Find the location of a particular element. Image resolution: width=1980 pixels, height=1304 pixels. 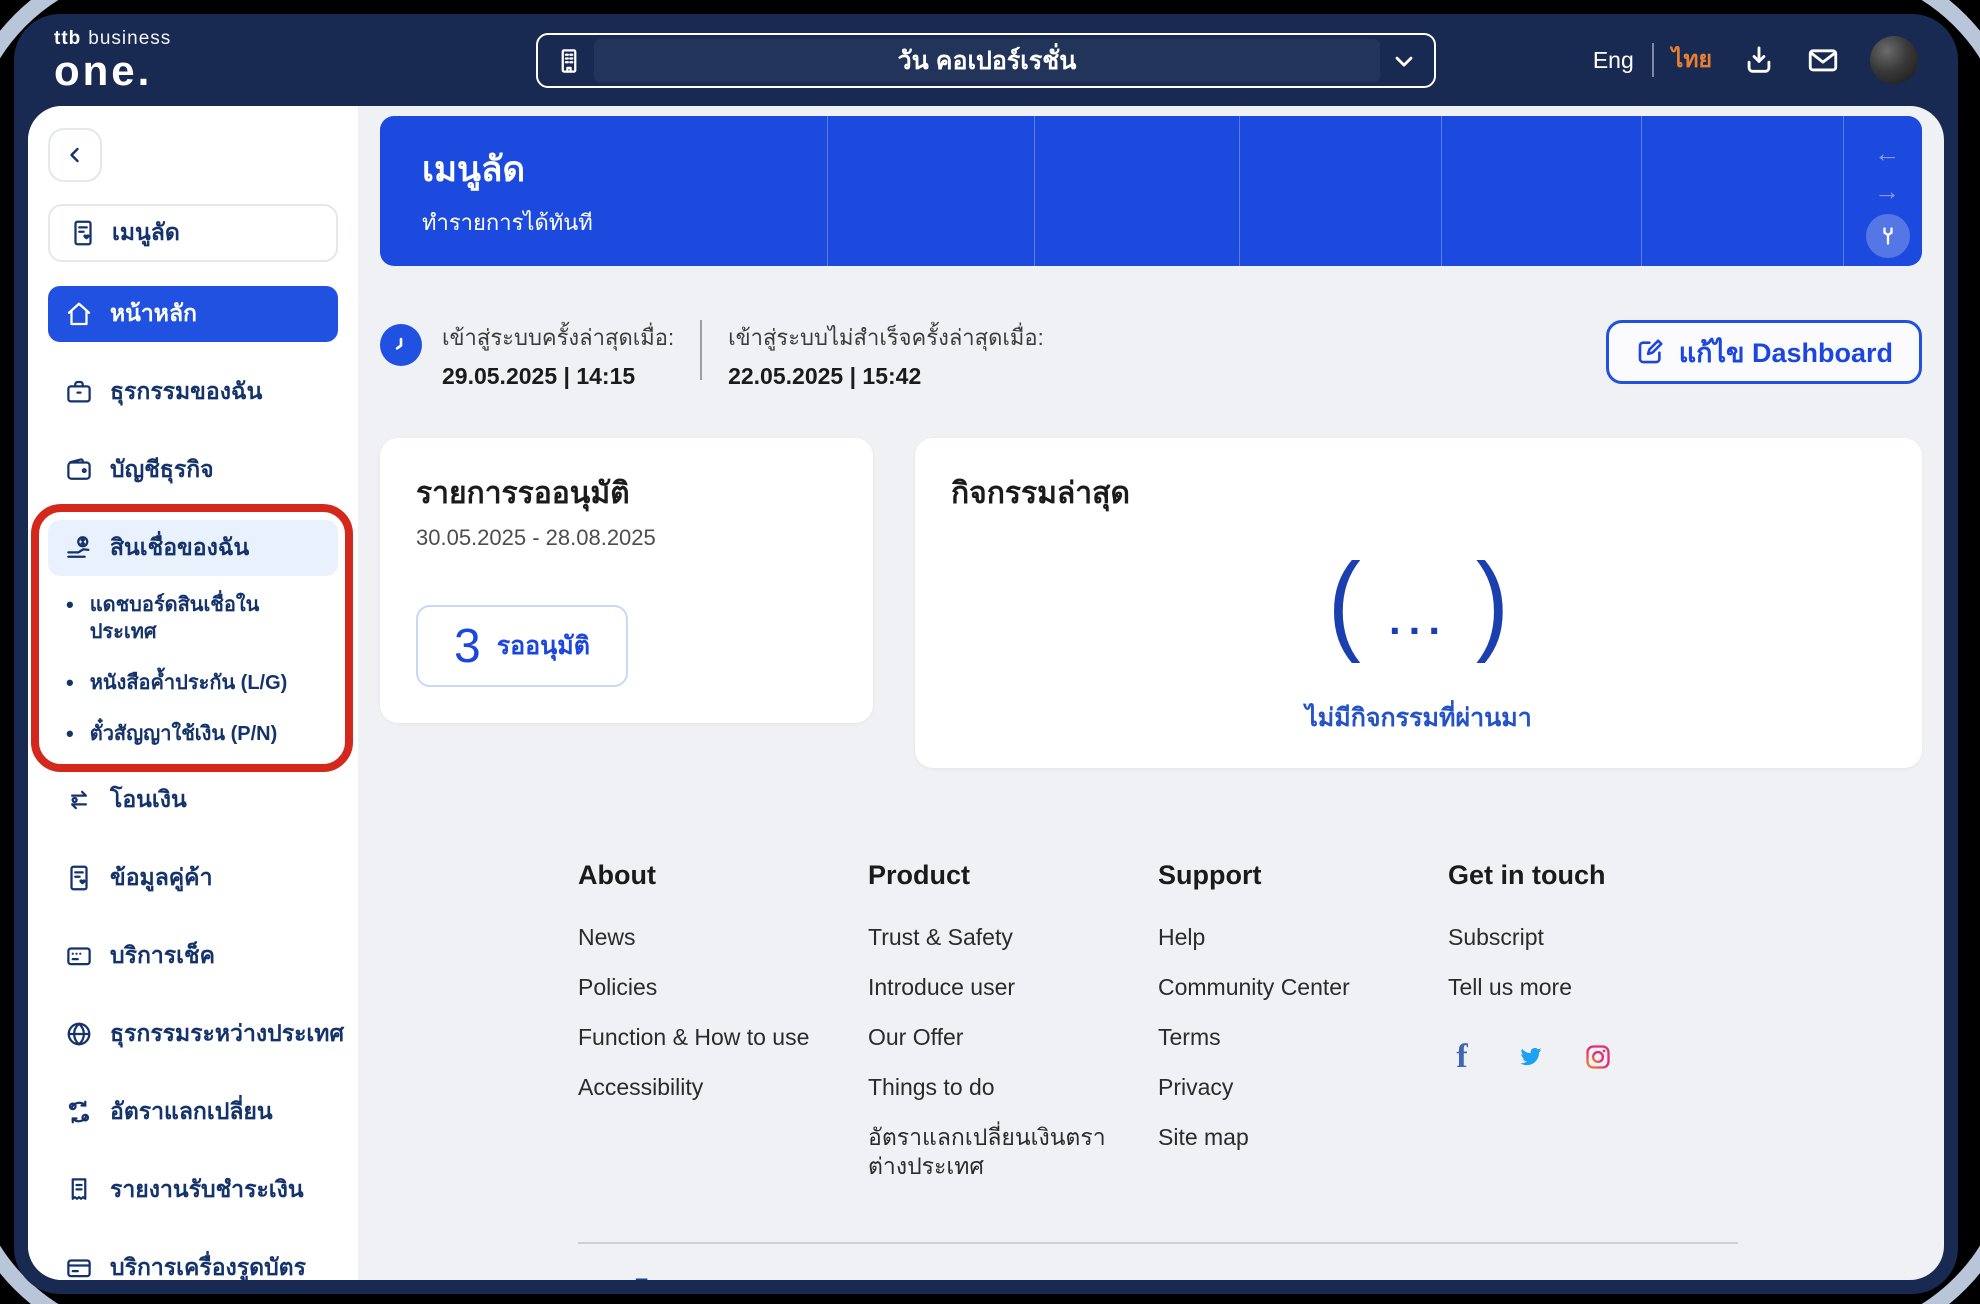

company-name: วัน คอเปอร์เรชั่น is located at coordinates (987, 60).